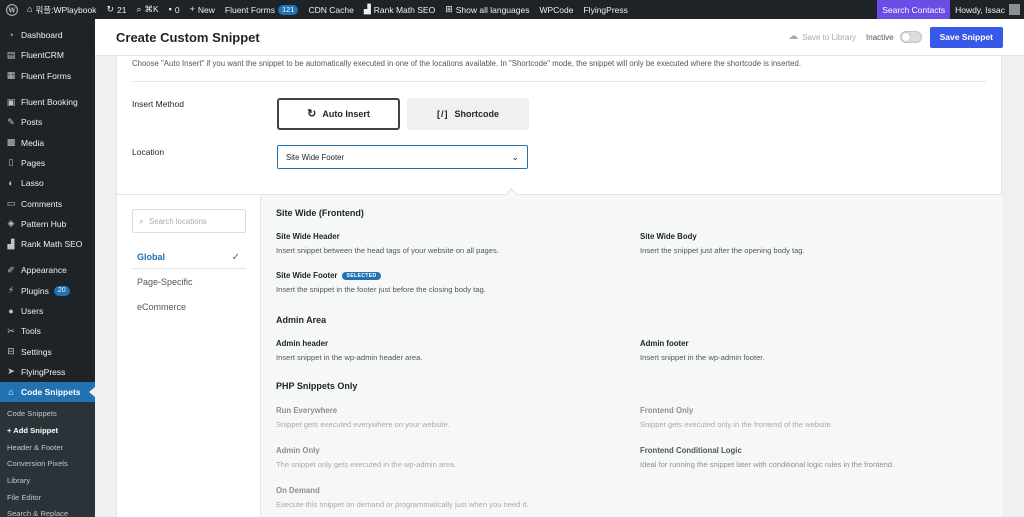 The height and width of the screenshot is (517, 1024). What do you see at coordinates (905, 37) in the screenshot?
I see `toggle-knob` at bounding box center [905, 37].